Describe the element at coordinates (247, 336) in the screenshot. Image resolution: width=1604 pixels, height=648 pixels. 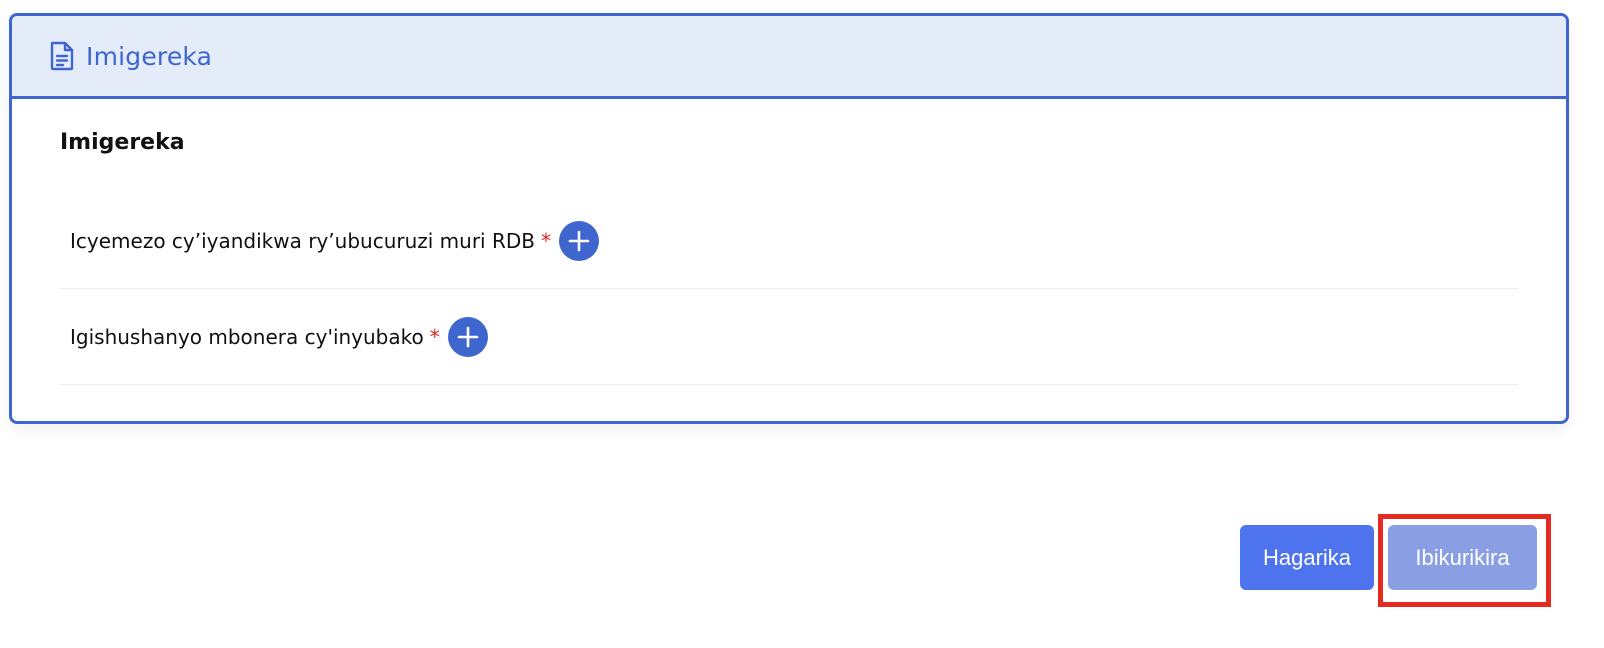
I see `document-label: Igishushanyo mbonera cy'inyubako` at that location.